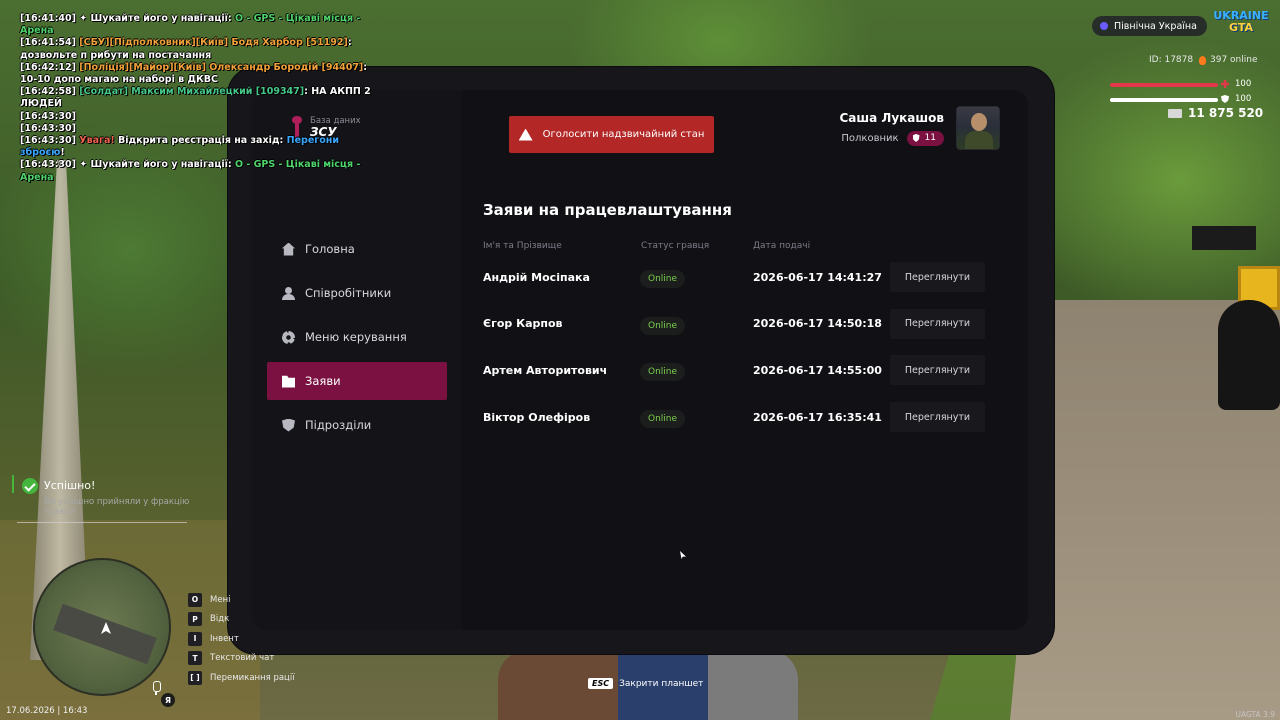 This screenshot has width=1280, height=720. I want to click on sidebar-item-4: Підрозділи, so click(357, 425).